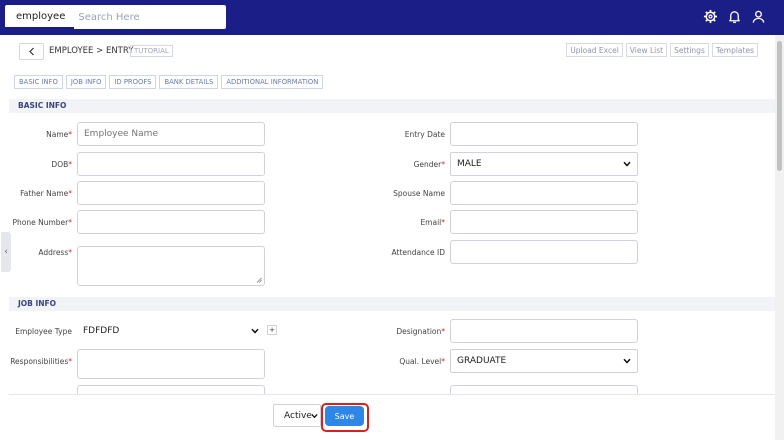 Image resolution: width=784 pixels, height=440 pixels. I want to click on gear-icon, so click(710, 16).